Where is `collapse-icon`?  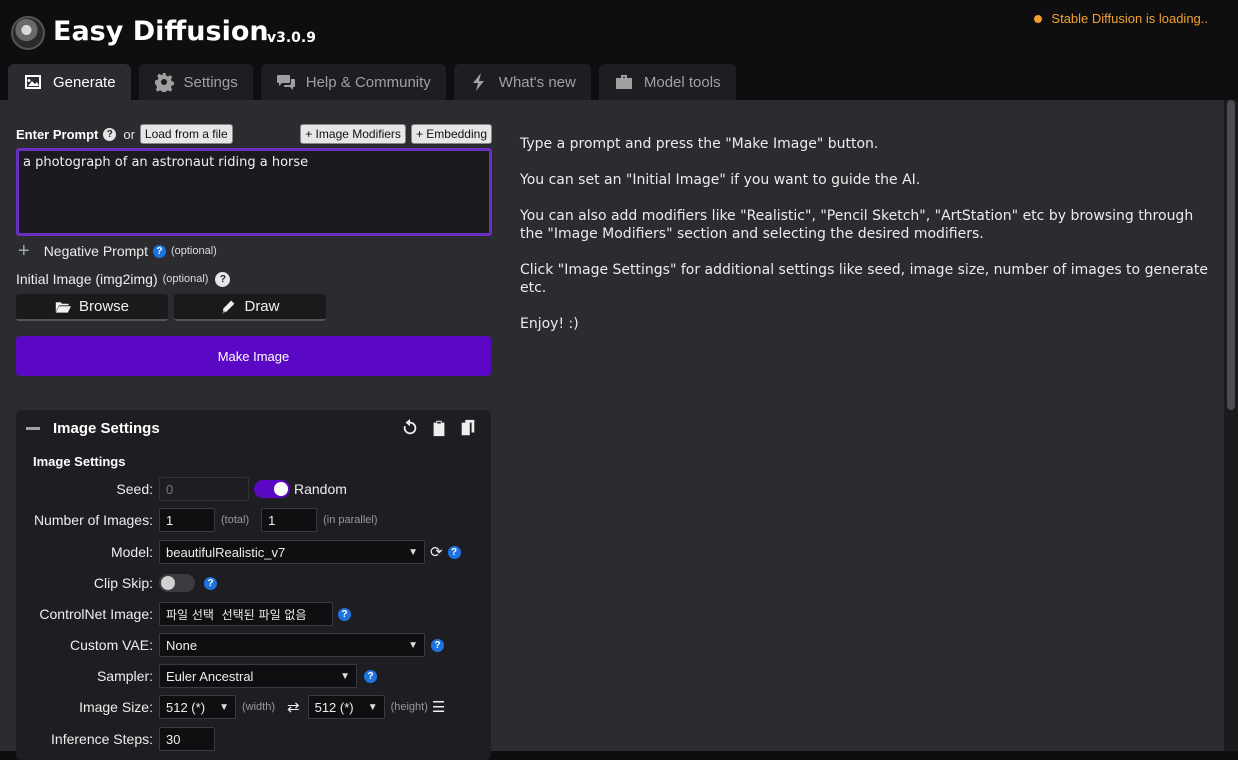 collapse-icon is located at coordinates (33, 428).